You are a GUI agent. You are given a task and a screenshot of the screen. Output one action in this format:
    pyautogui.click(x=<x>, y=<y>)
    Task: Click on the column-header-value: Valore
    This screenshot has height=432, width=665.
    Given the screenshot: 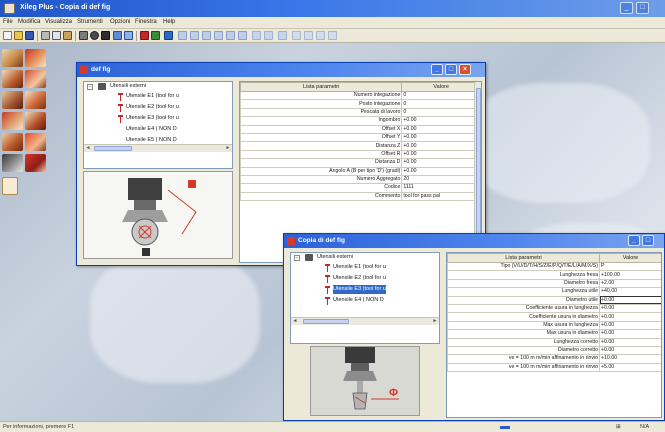 What is the action you would take?
    pyautogui.click(x=630, y=258)
    